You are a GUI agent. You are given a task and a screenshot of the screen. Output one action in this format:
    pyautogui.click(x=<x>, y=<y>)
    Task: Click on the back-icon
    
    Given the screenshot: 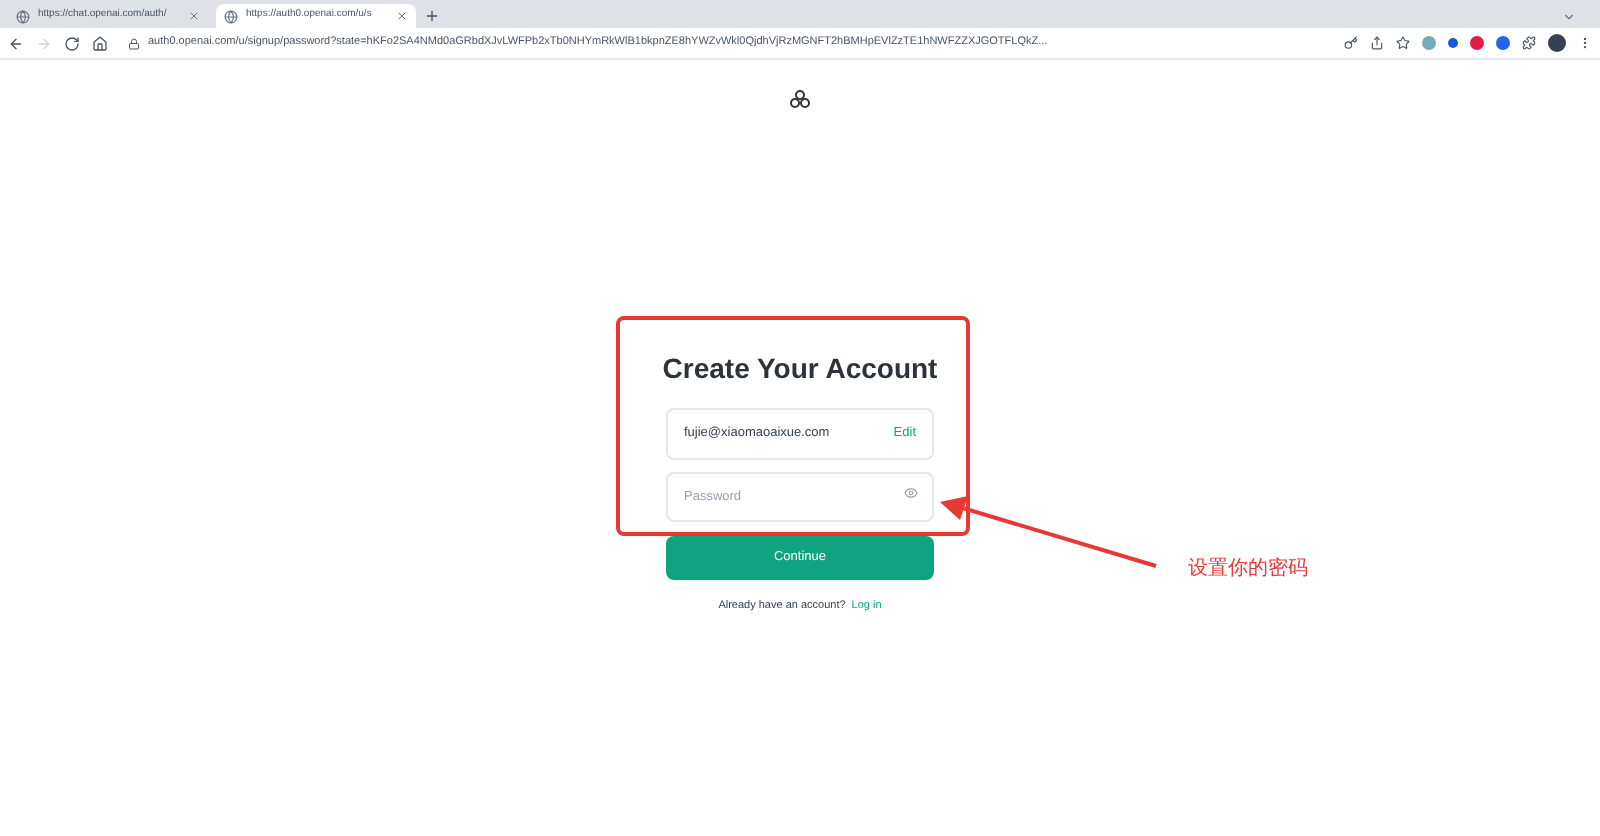 What is the action you would take?
    pyautogui.click(x=16, y=43)
    